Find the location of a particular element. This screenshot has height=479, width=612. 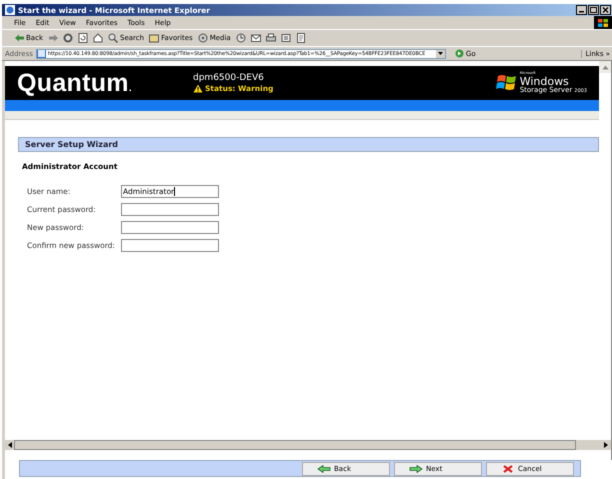

scroll-thumb is located at coordinates (295, 445).